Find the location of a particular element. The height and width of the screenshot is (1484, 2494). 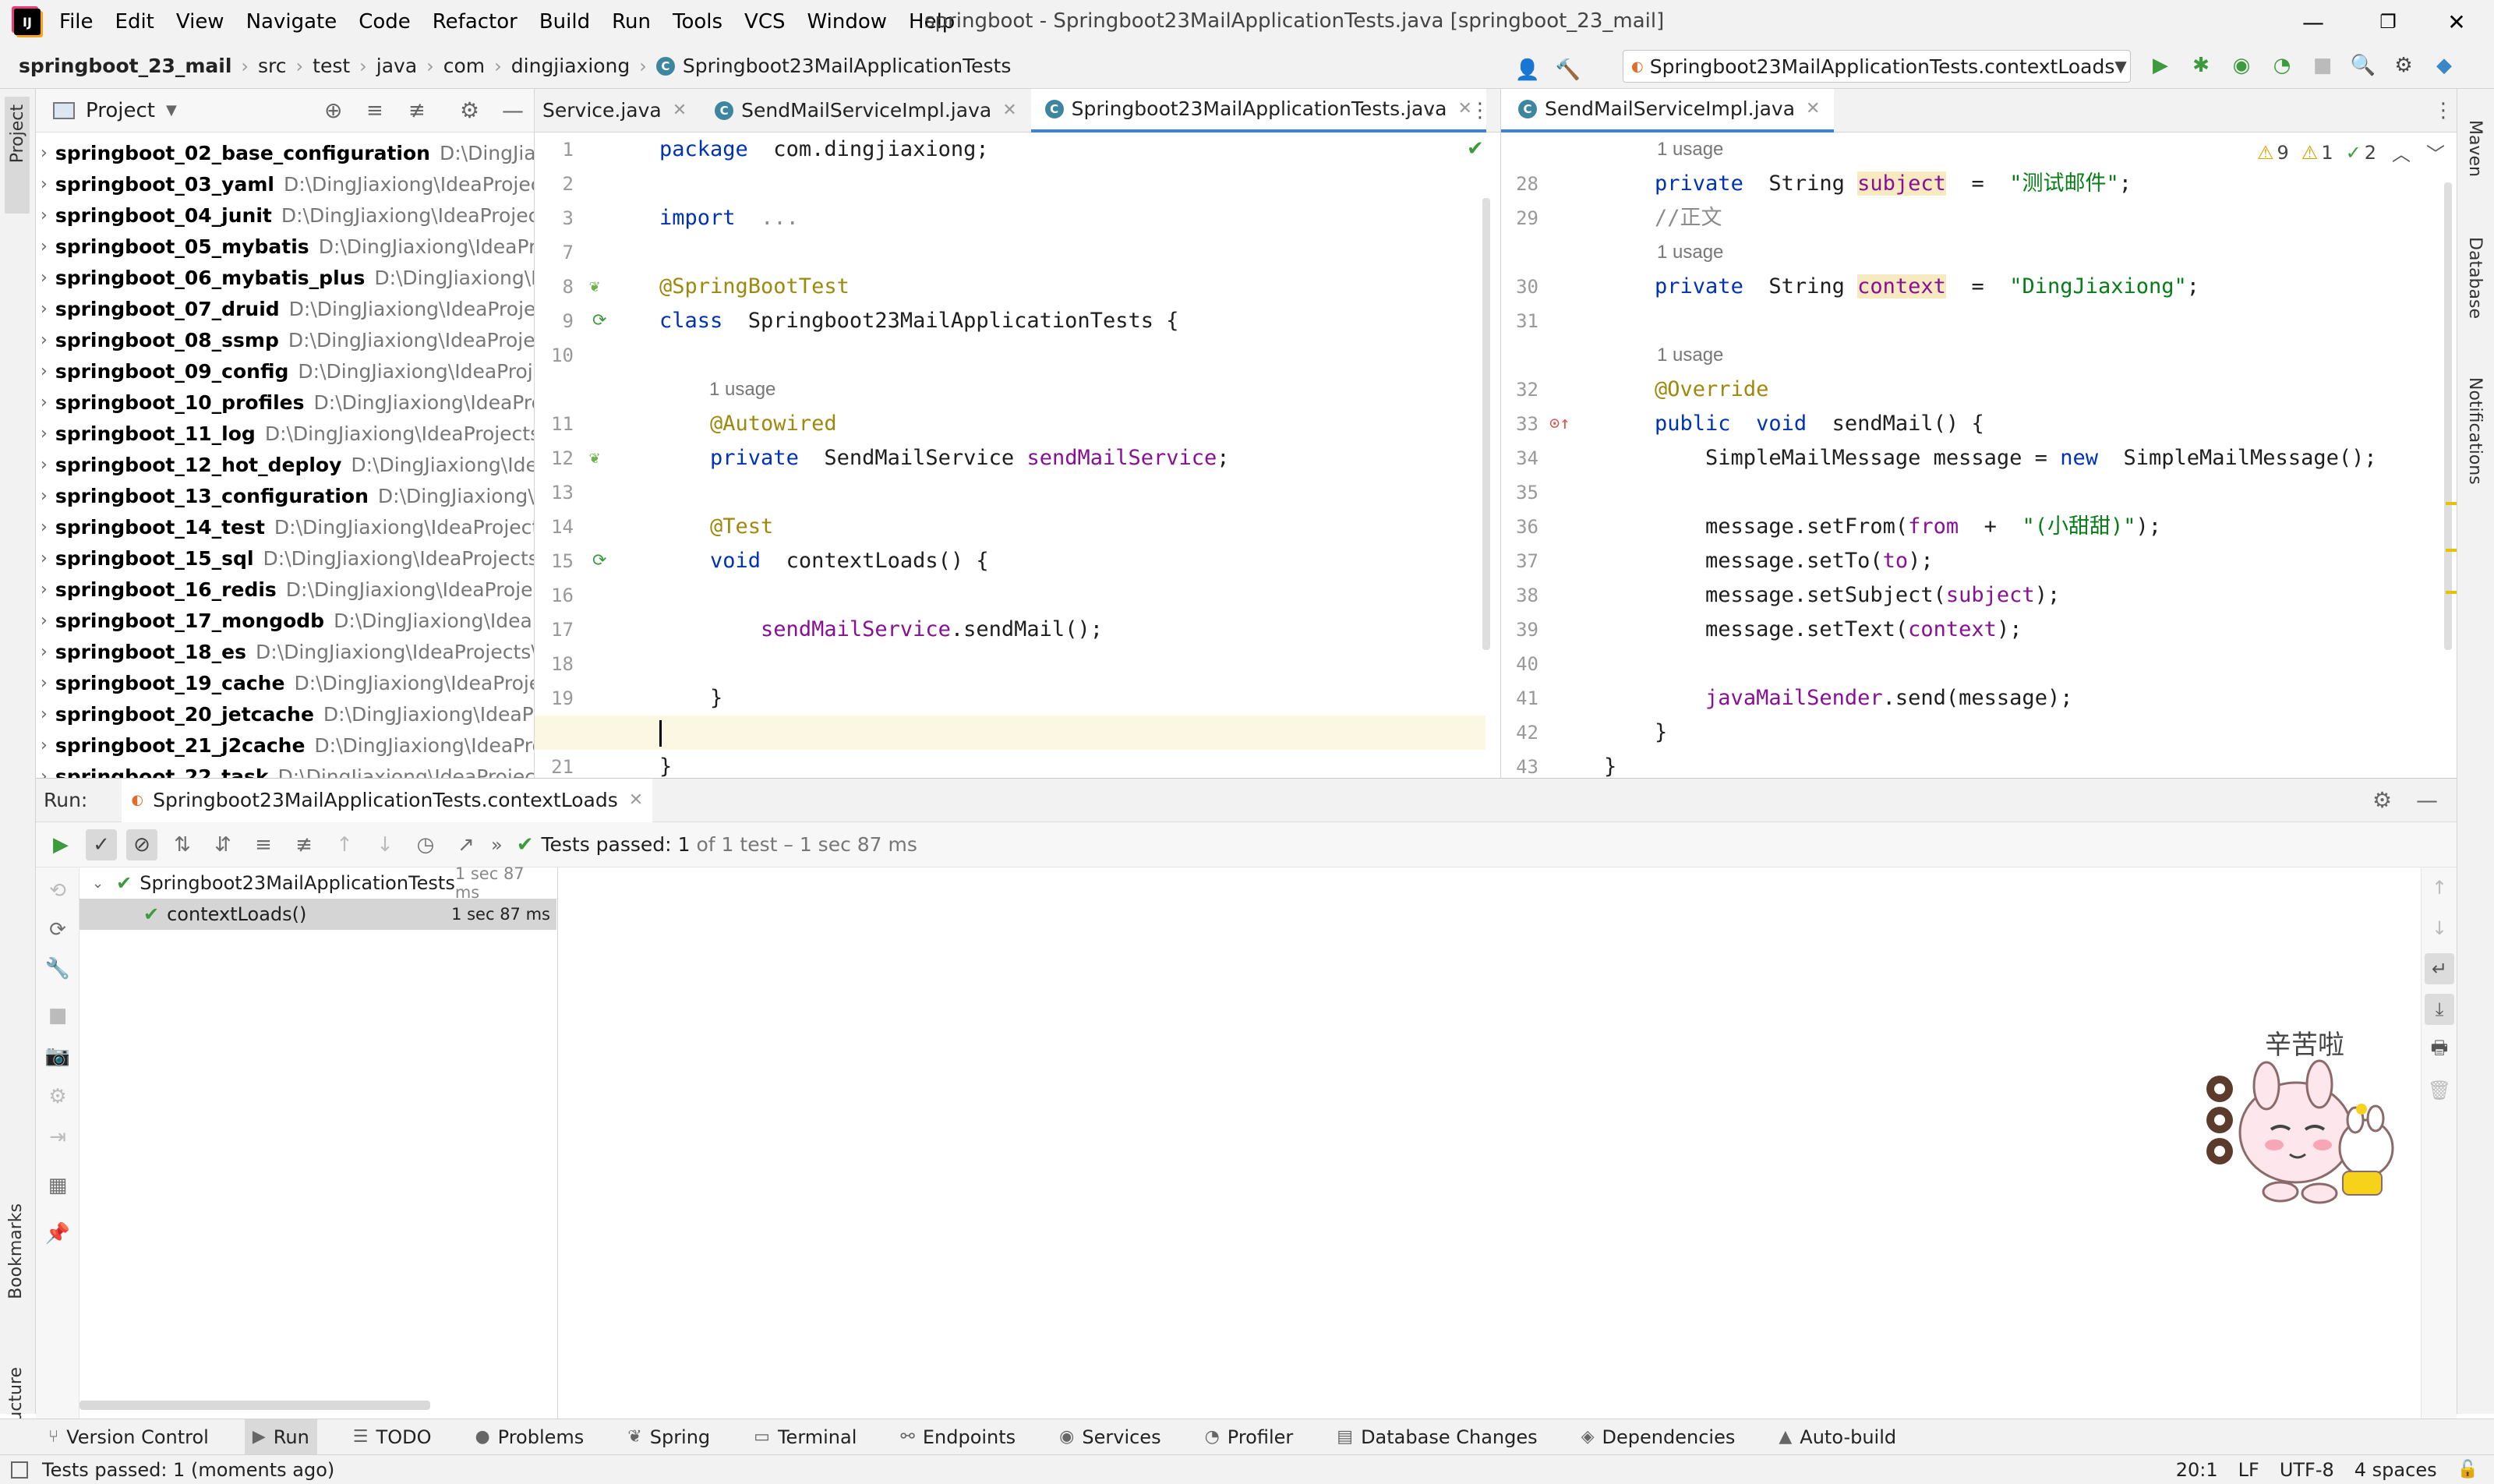

expand-all-icon: ≡ is located at coordinates (374, 110).